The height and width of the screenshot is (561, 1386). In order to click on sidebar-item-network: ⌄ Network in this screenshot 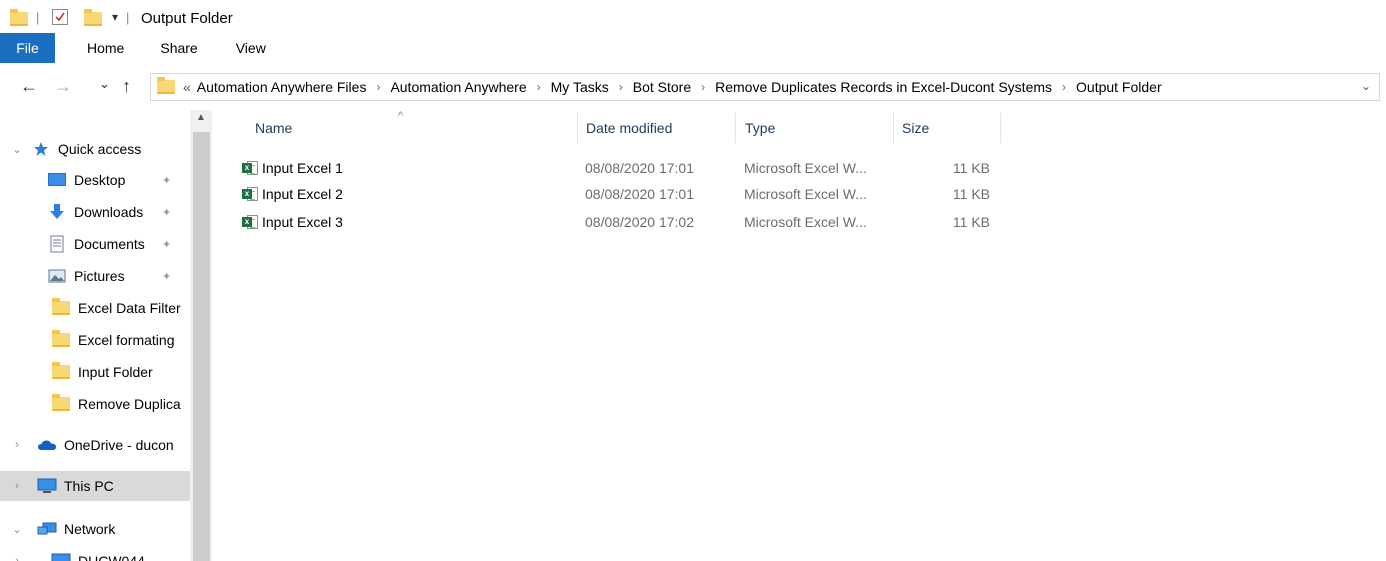, I will do `click(95, 529)`.